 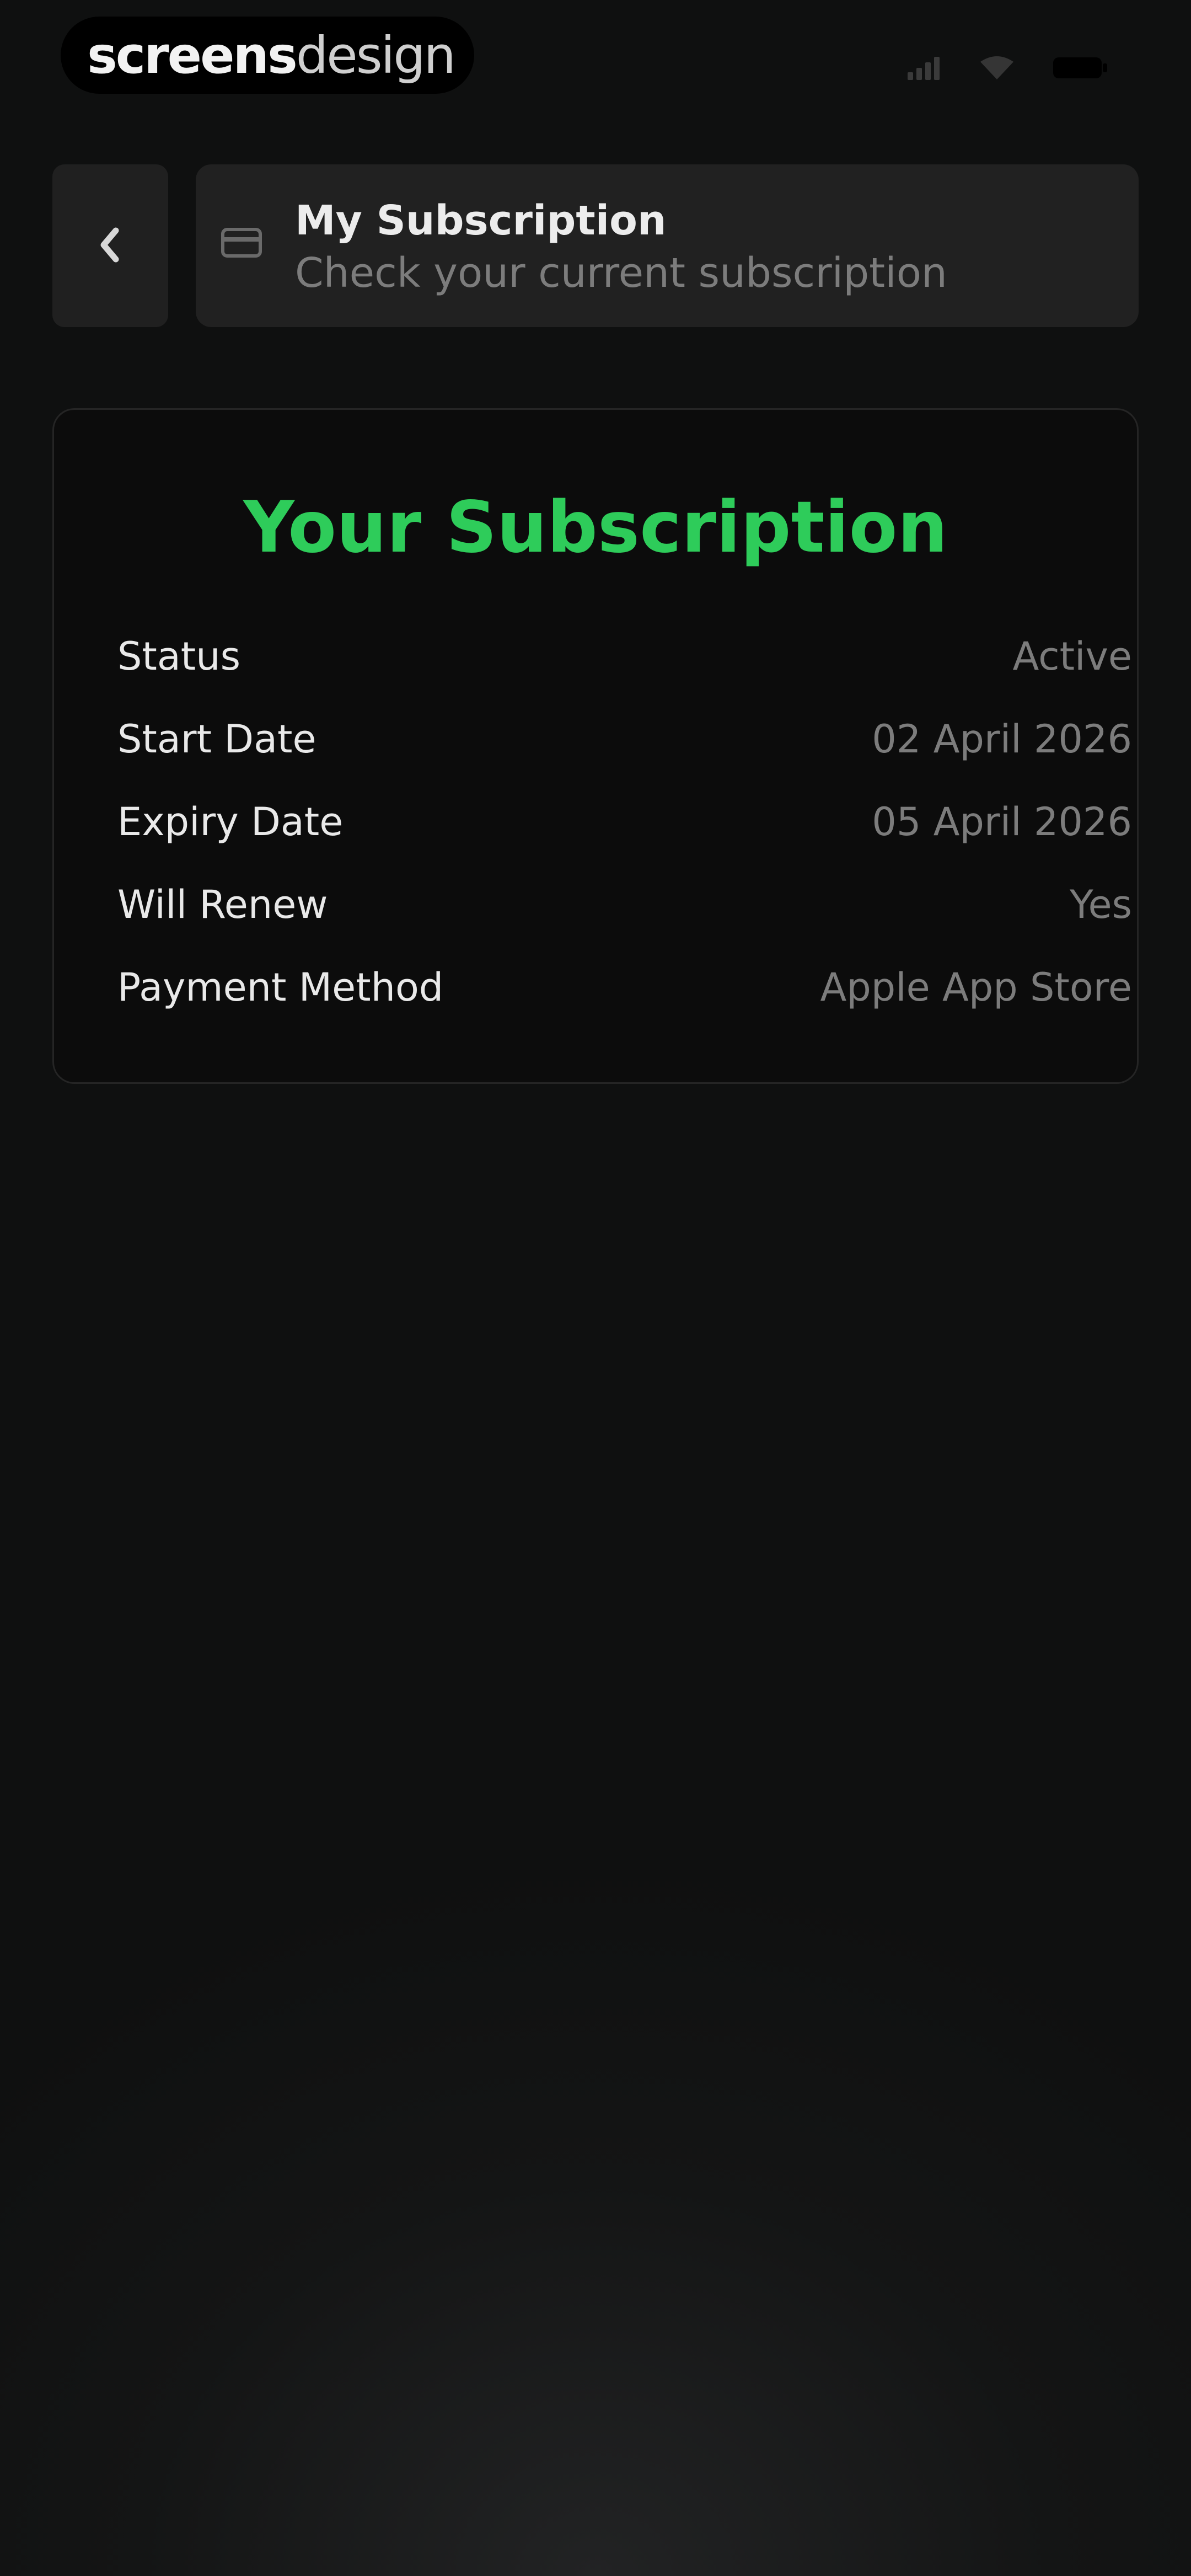 What do you see at coordinates (231, 822) in the screenshot?
I see `detail-label: Expiry Date` at bounding box center [231, 822].